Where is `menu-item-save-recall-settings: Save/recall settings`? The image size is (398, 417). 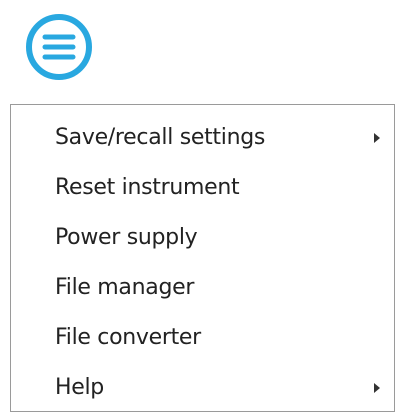
menu-item-save-recall-settings: Save/recall settings is located at coordinates (202, 138).